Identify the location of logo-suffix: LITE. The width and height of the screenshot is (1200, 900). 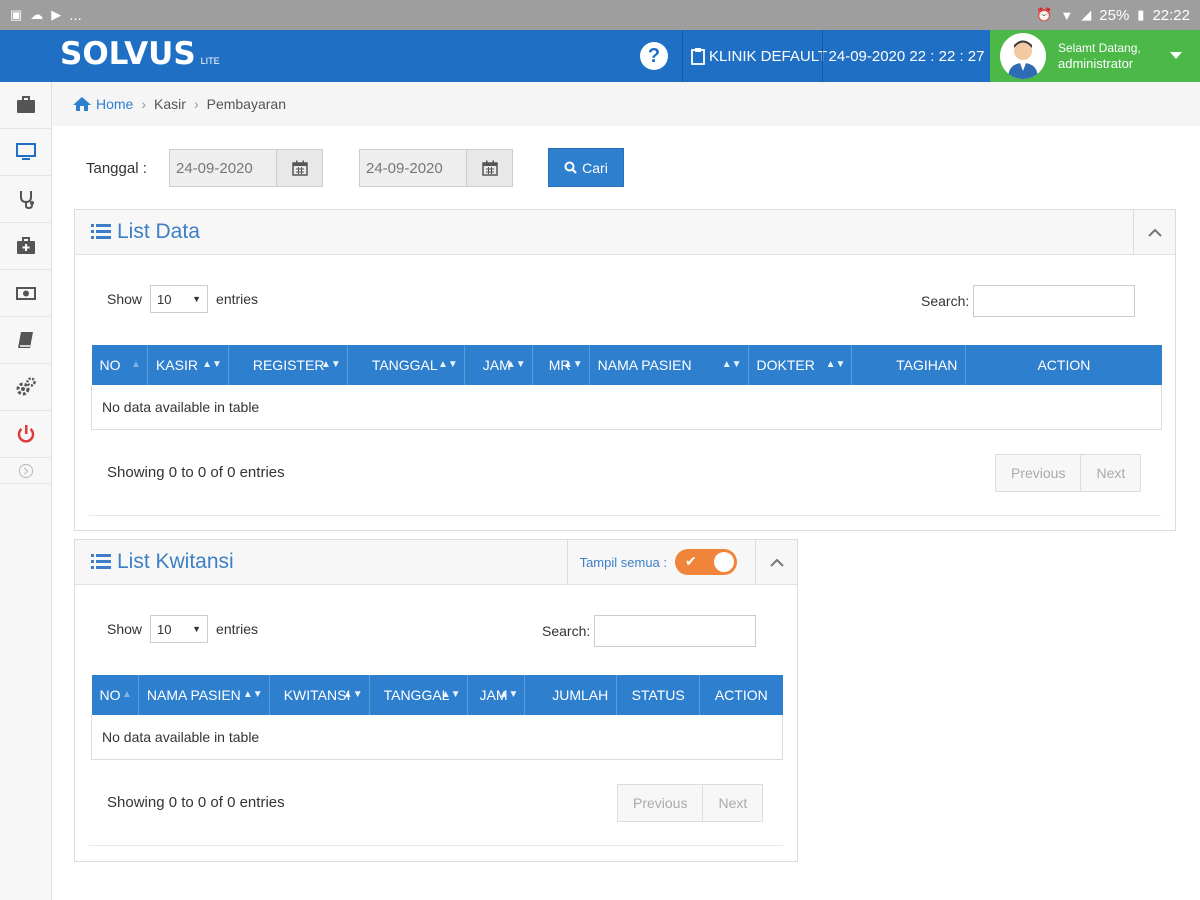
(210, 61).